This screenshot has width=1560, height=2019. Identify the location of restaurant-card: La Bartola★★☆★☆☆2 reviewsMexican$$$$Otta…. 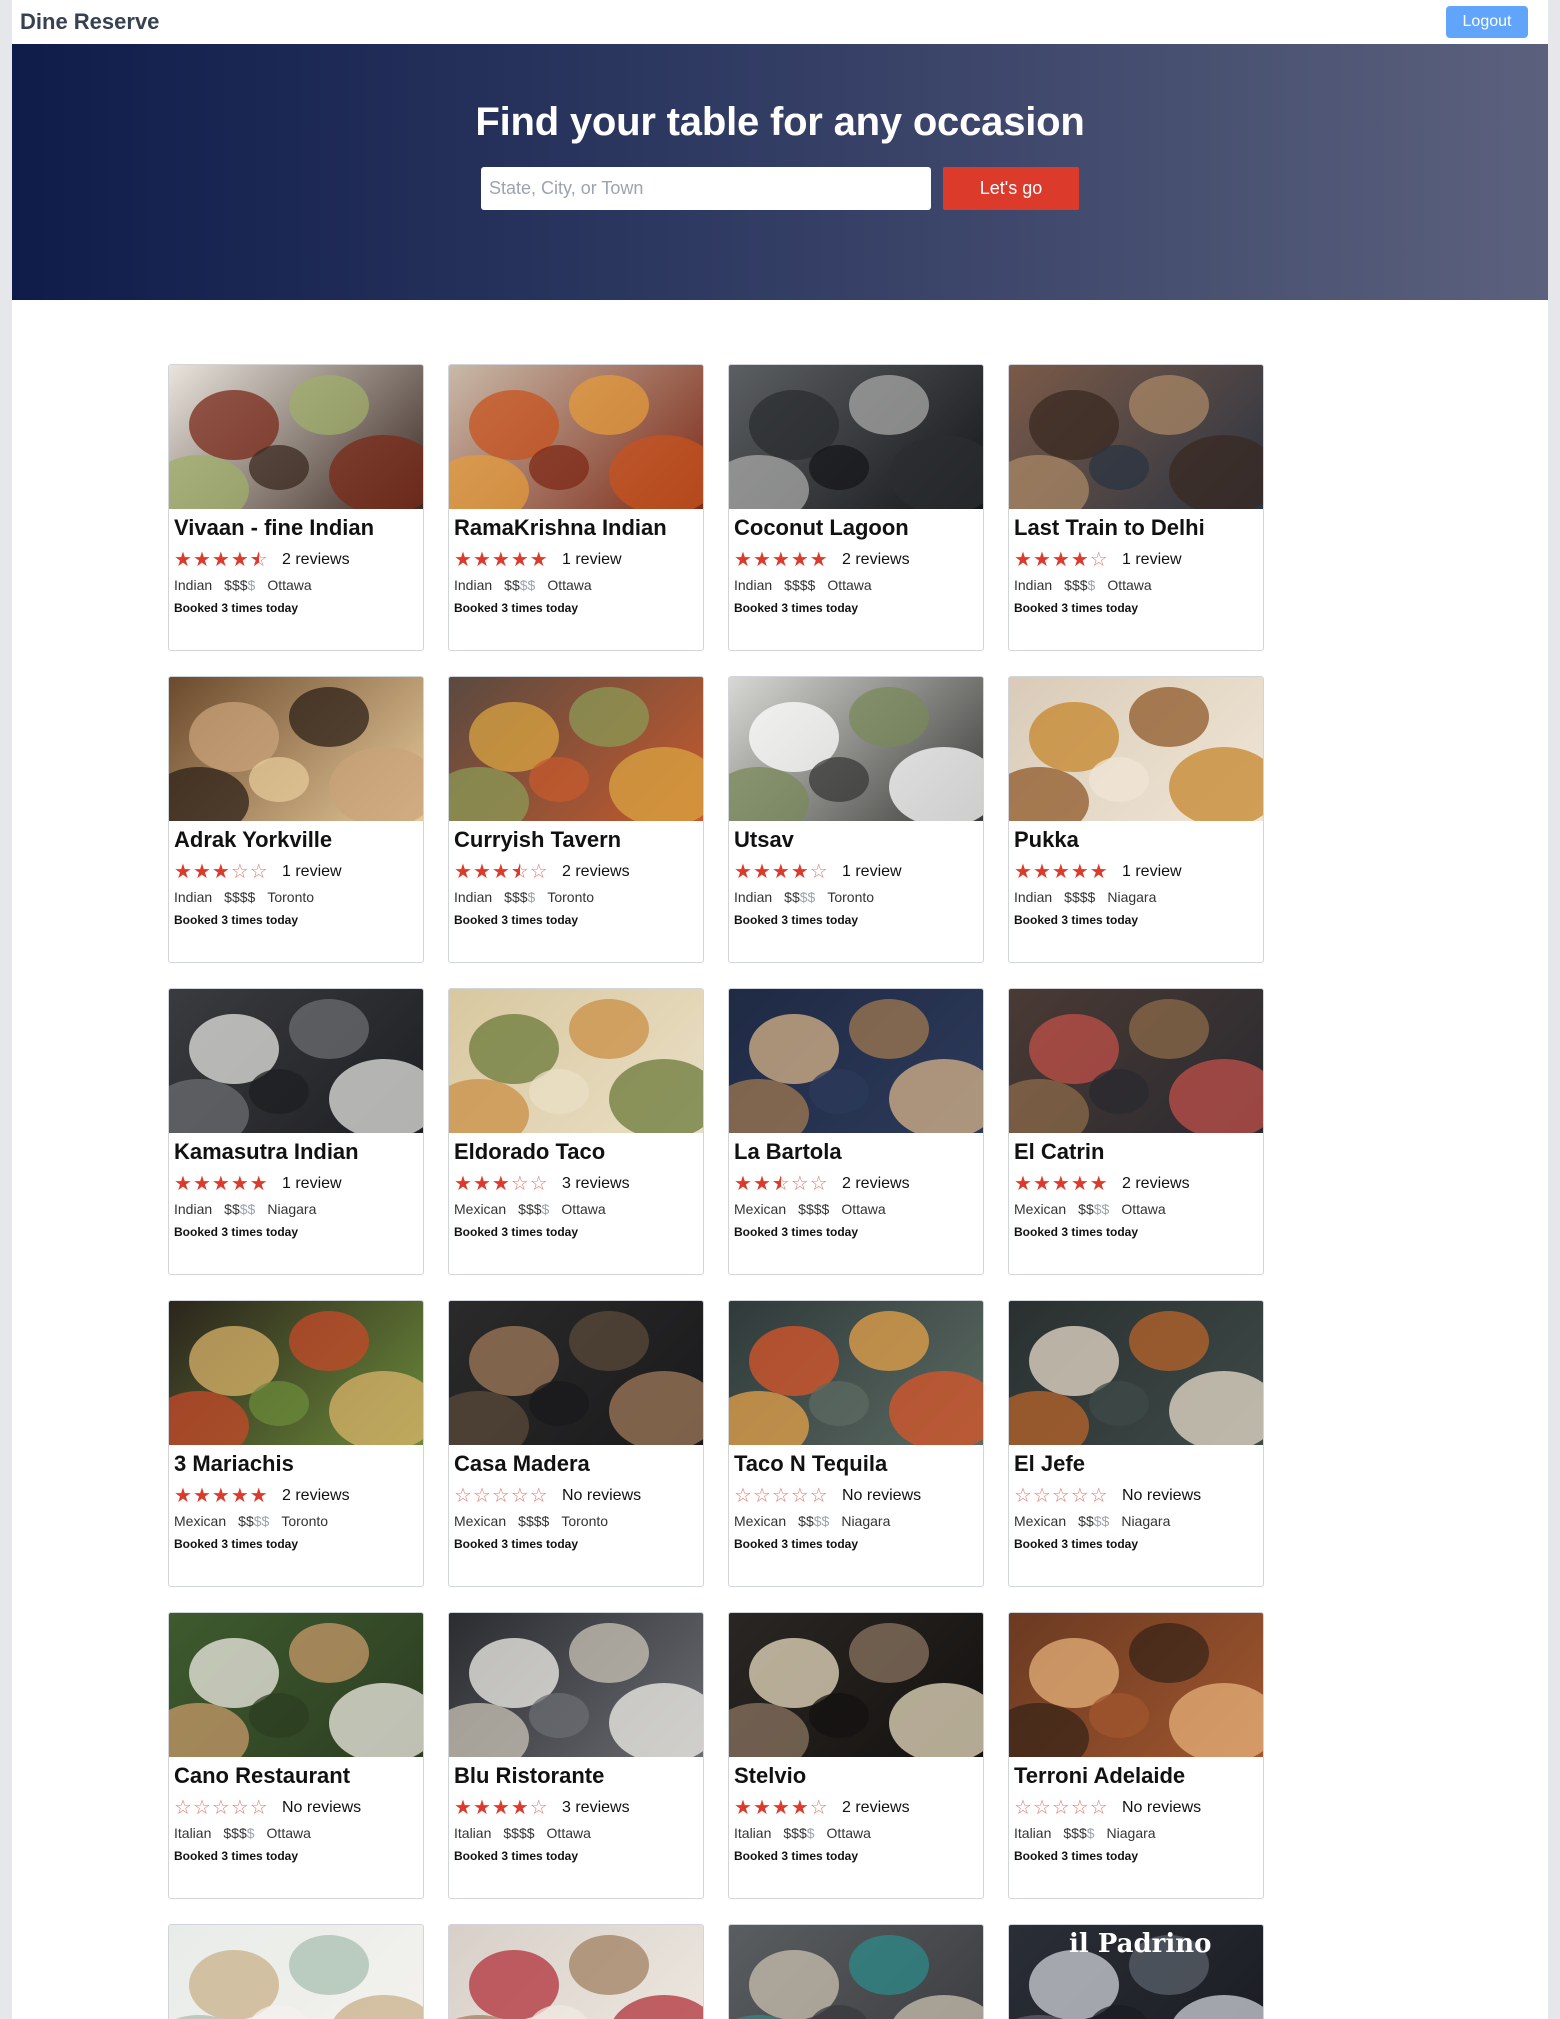
(856, 1131).